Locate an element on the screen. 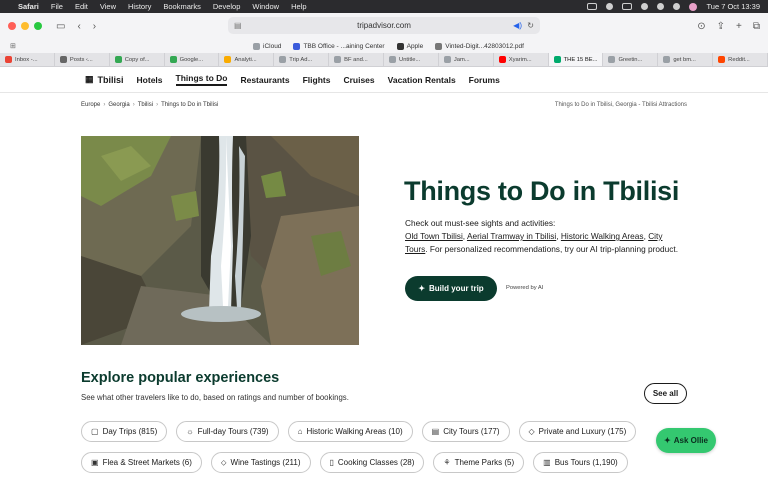 The height and width of the screenshot is (480, 768). nav-things-to-do: Things to Do is located at coordinates (201, 79).